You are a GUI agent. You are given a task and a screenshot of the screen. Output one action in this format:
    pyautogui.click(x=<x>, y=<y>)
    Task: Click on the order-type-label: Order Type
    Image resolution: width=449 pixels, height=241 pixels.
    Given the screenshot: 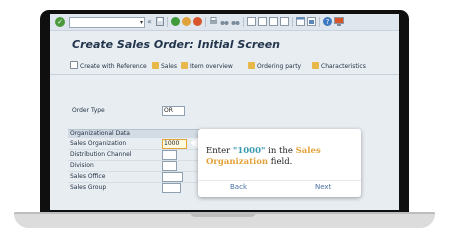 What is the action you would take?
    pyautogui.click(x=88, y=110)
    